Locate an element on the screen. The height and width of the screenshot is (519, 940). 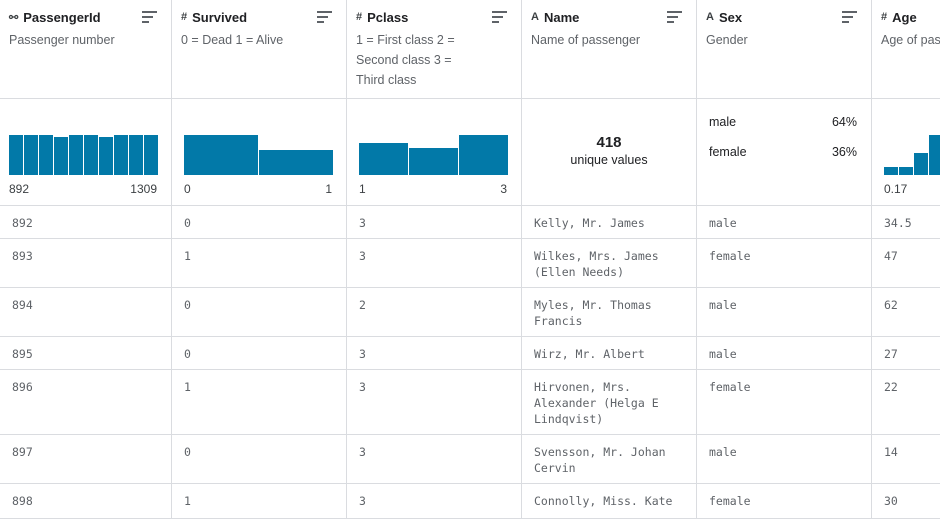
column-description: Gender is located at coordinates (727, 40).